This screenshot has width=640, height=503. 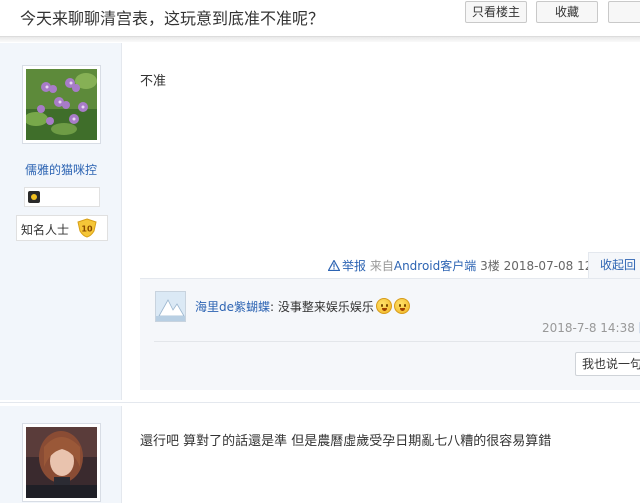 What do you see at coordinates (346, 441) in the screenshot?
I see `post-content-2: 還行吧 算對了的話還是準 但是農曆虛歲受孕日期亂七八糟的很容易算錯` at bounding box center [346, 441].